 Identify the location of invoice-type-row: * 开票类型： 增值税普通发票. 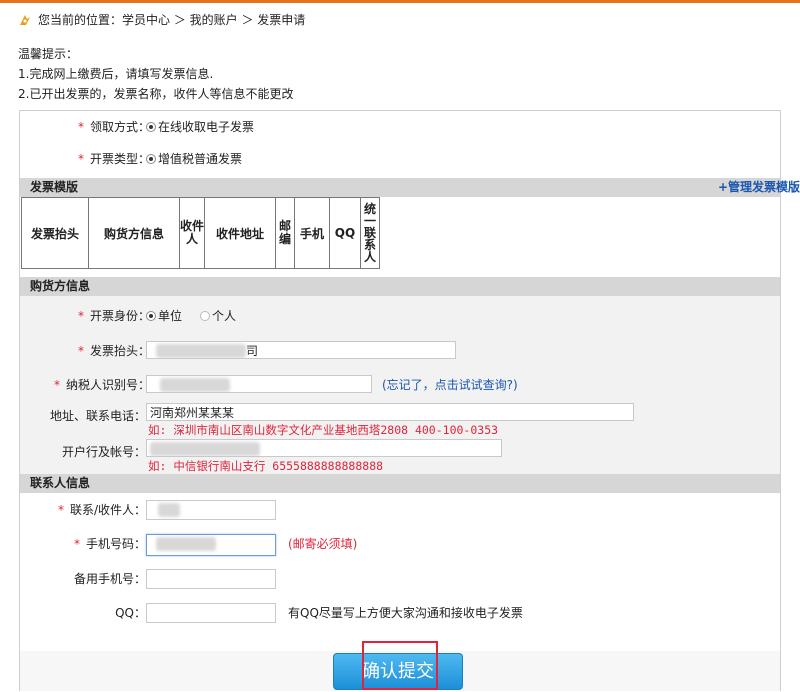
(400, 159).